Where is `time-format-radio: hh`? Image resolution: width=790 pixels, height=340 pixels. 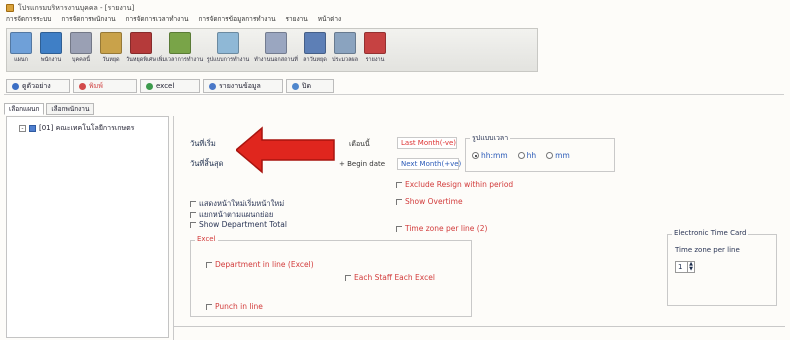 time-format-radio: hh is located at coordinates (526, 155).